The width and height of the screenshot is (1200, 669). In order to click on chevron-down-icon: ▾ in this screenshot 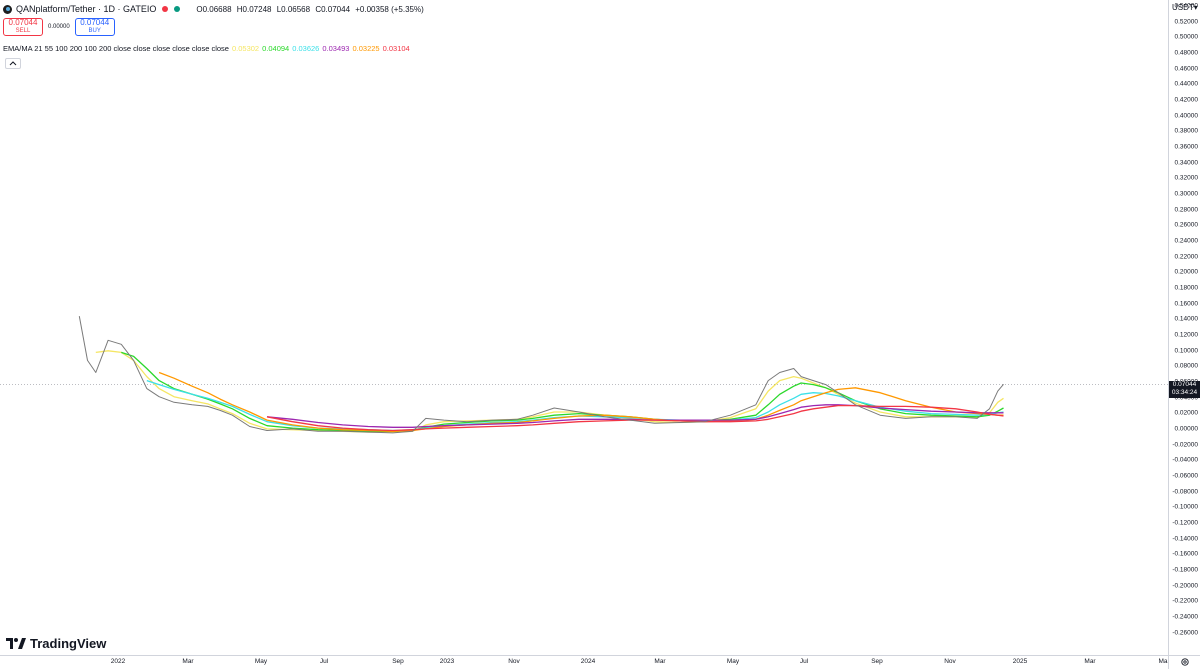, I will do `click(1195, 7)`.